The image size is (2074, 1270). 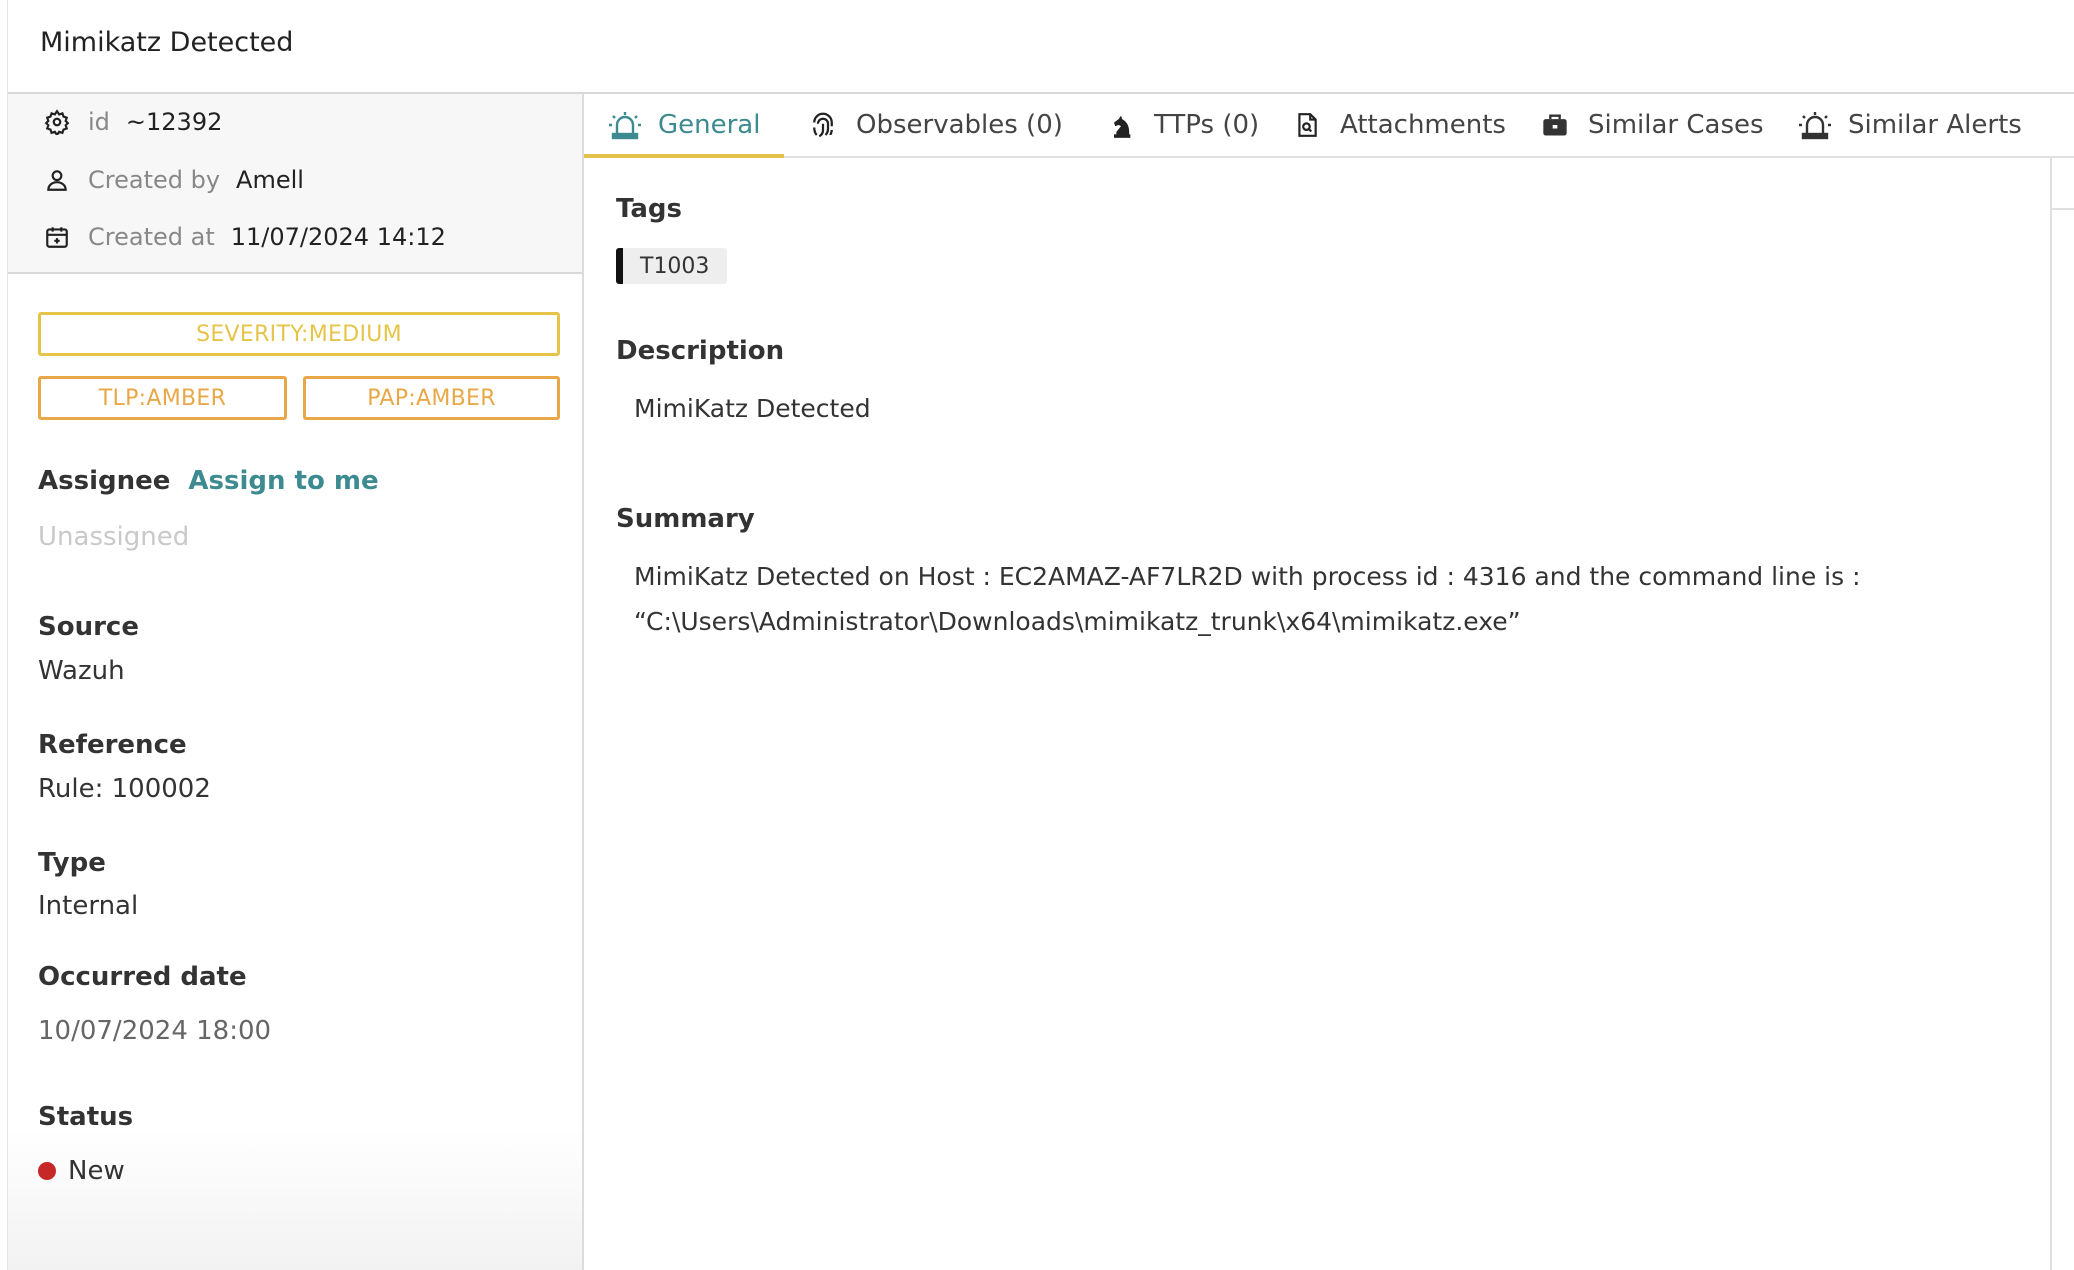 What do you see at coordinates (1121, 125) in the screenshot?
I see `chess-knight-icon` at bounding box center [1121, 125].